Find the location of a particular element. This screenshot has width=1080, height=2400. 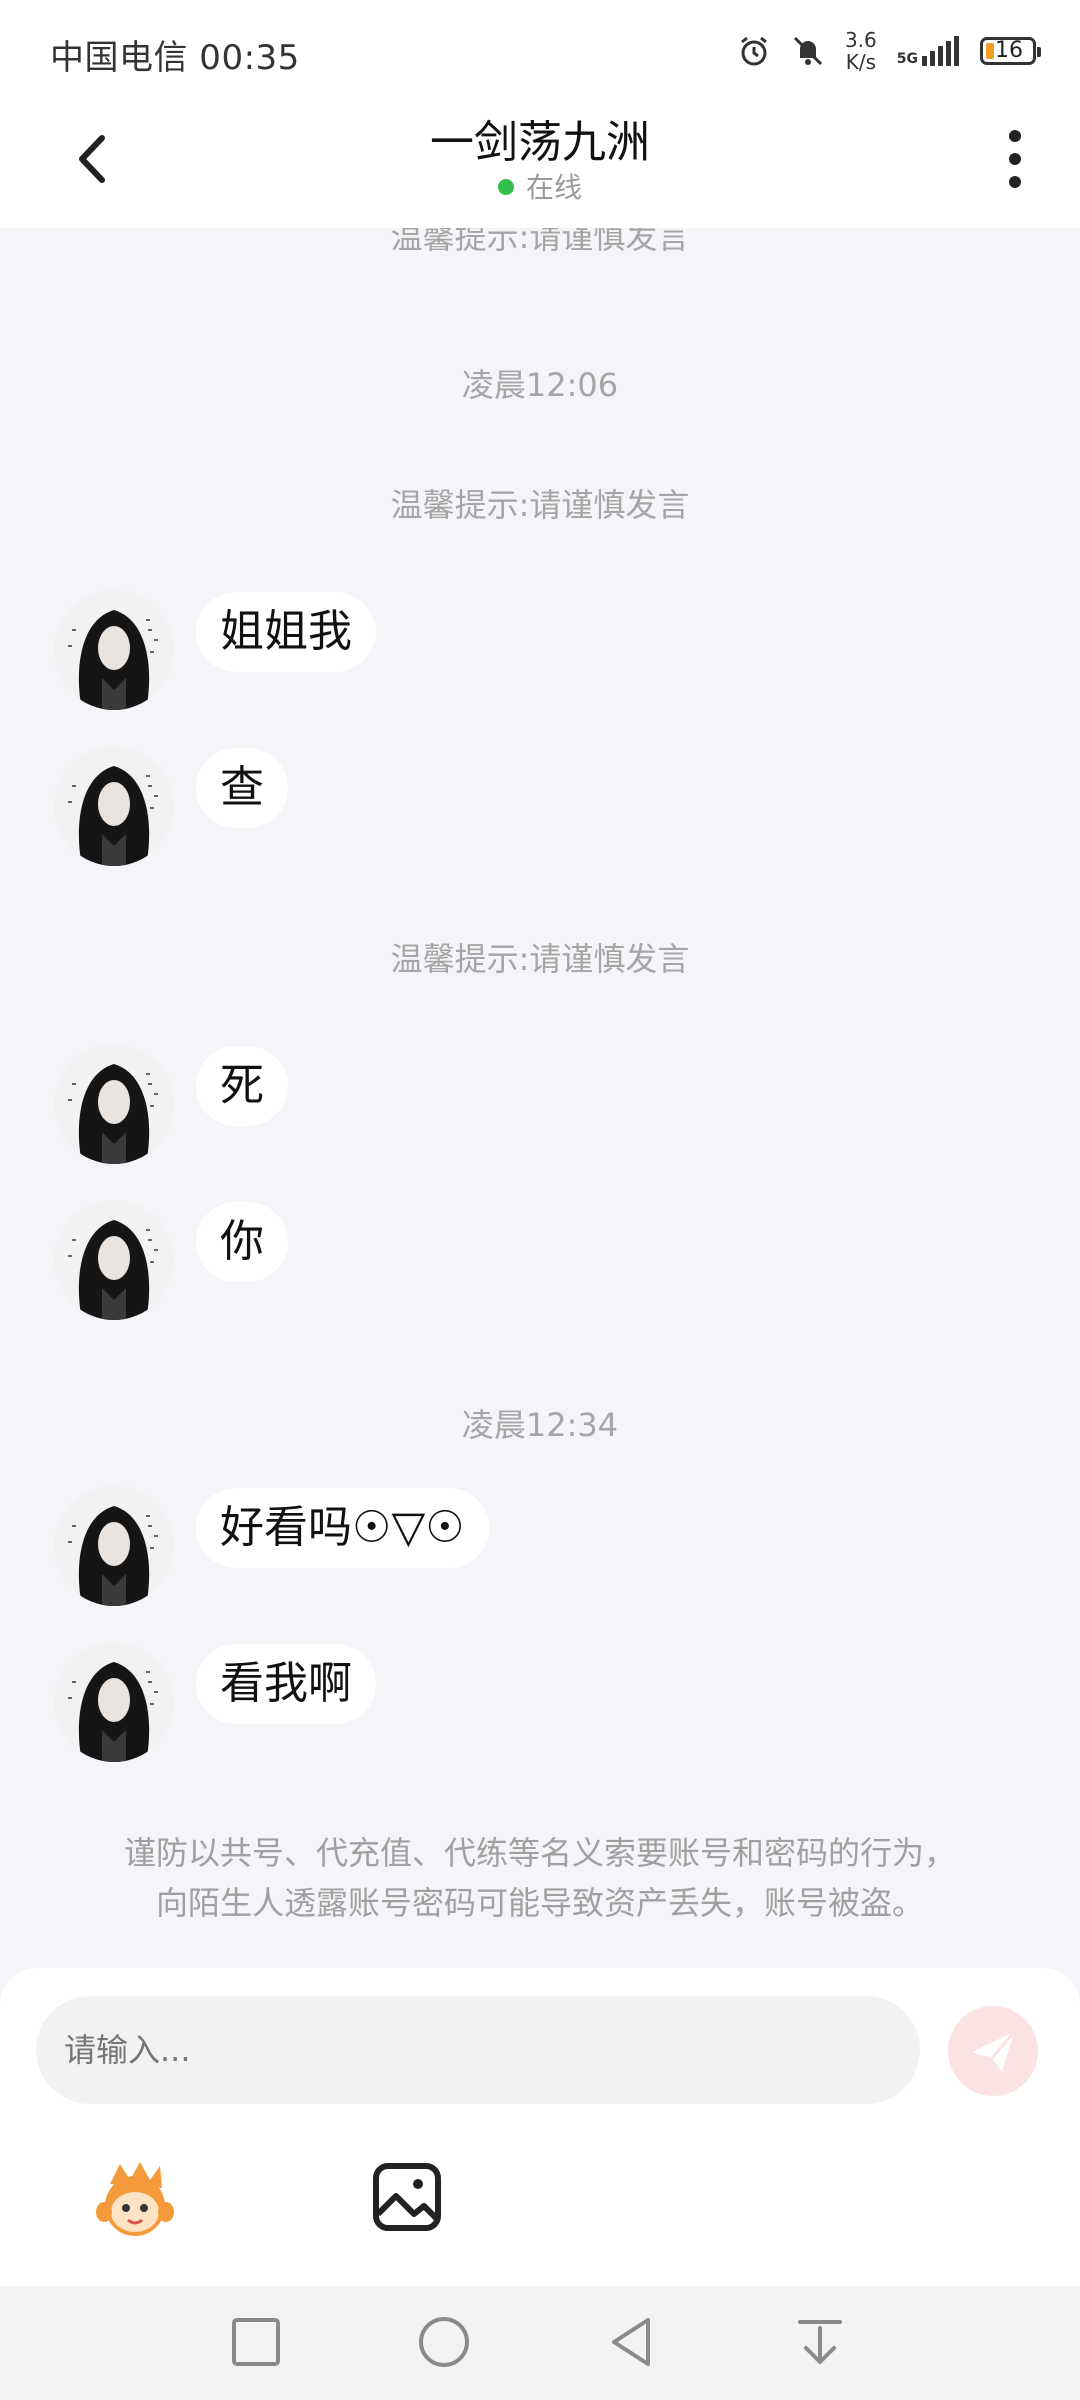

emoji-button is located at coordinates (135, 2199).